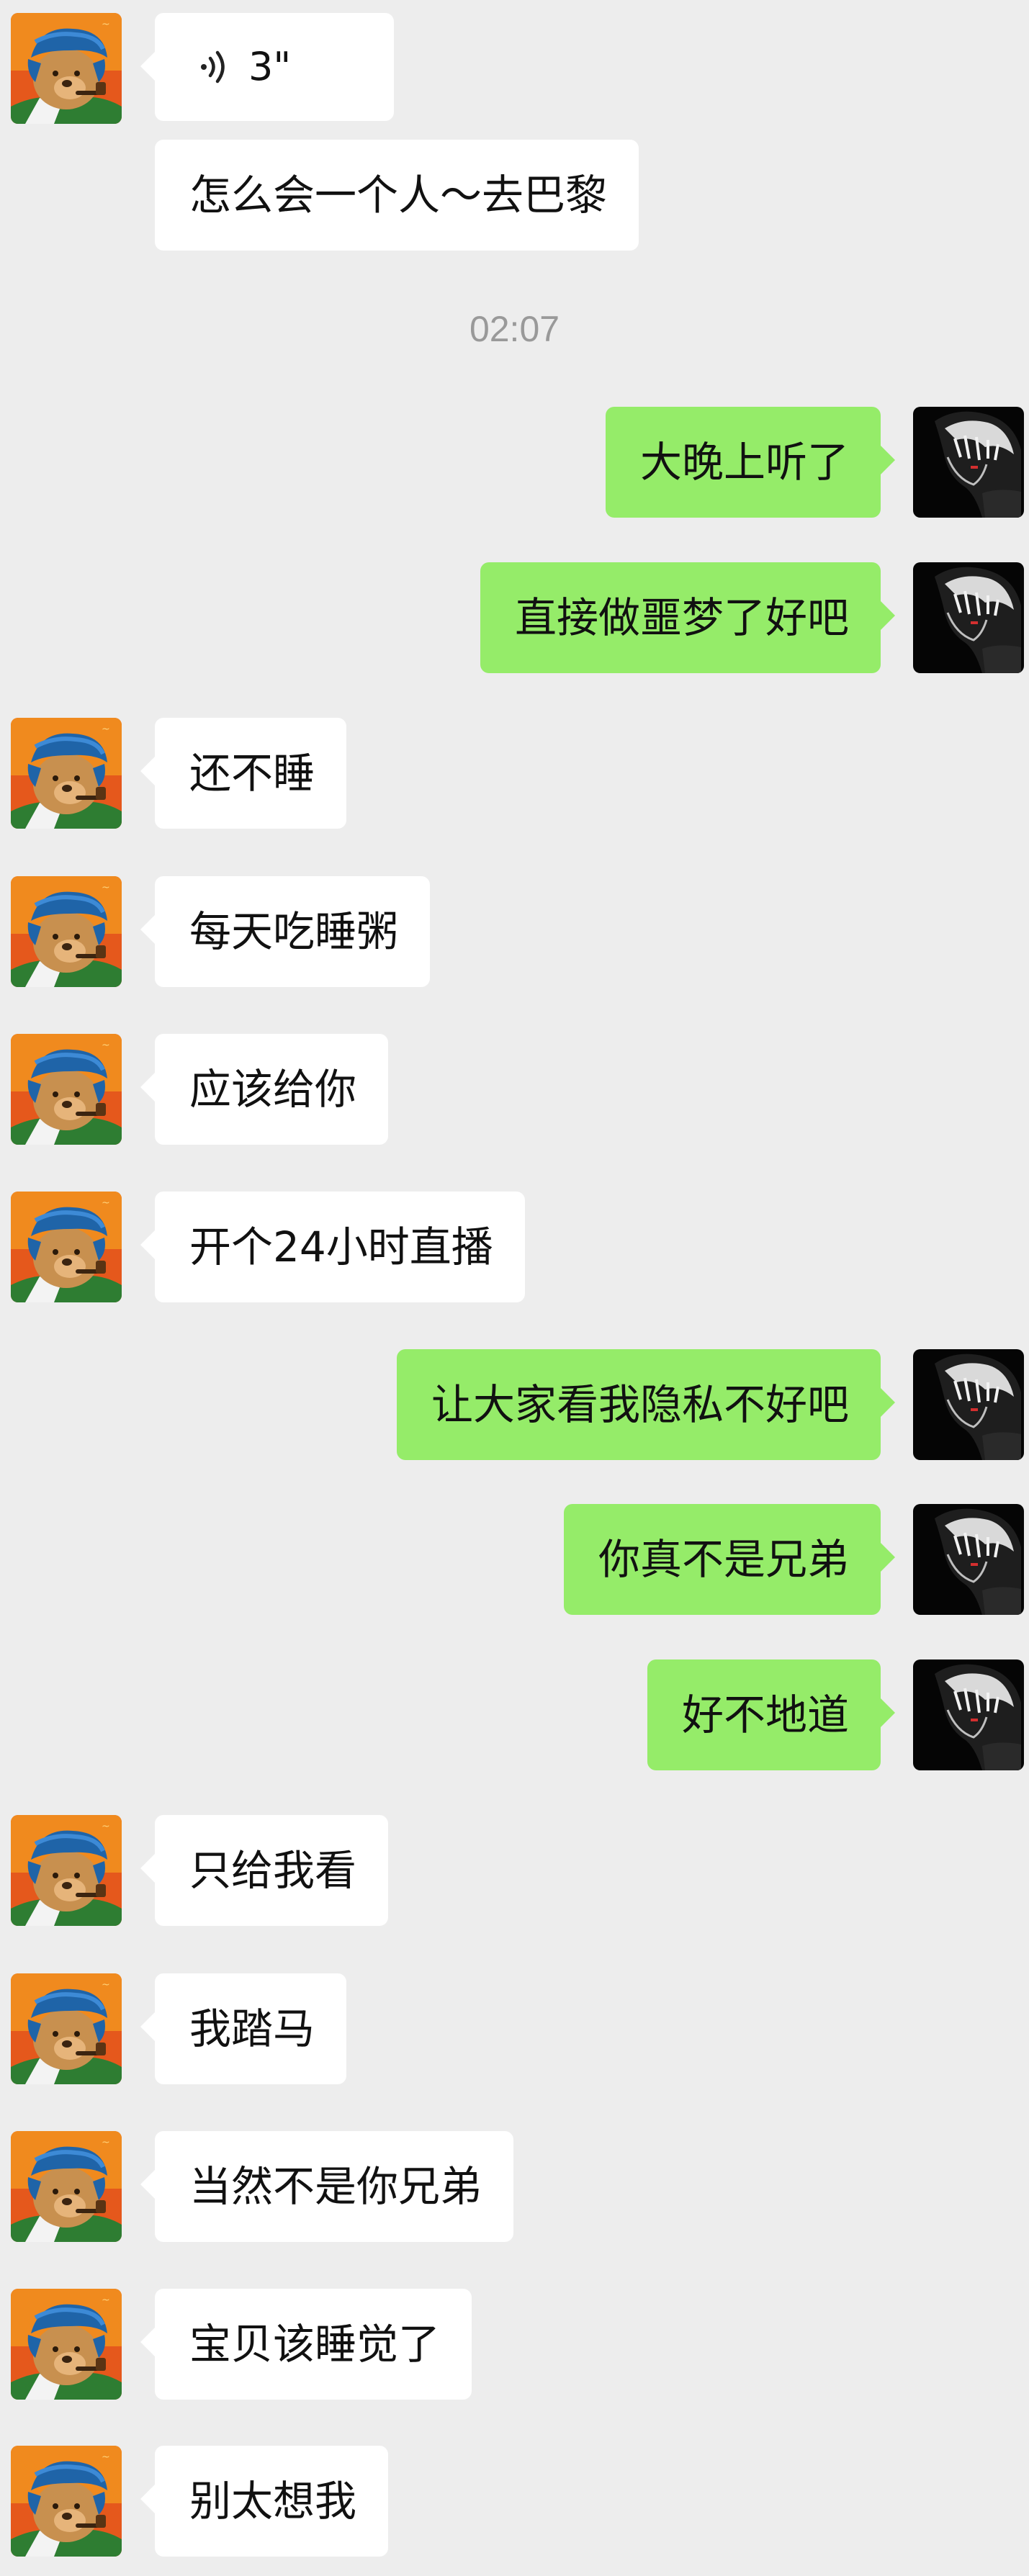 The width and height of the screenshot is (1029, 2576). I want to click on message-bubble: 当然不是你兄弟, so click(327, 2186).